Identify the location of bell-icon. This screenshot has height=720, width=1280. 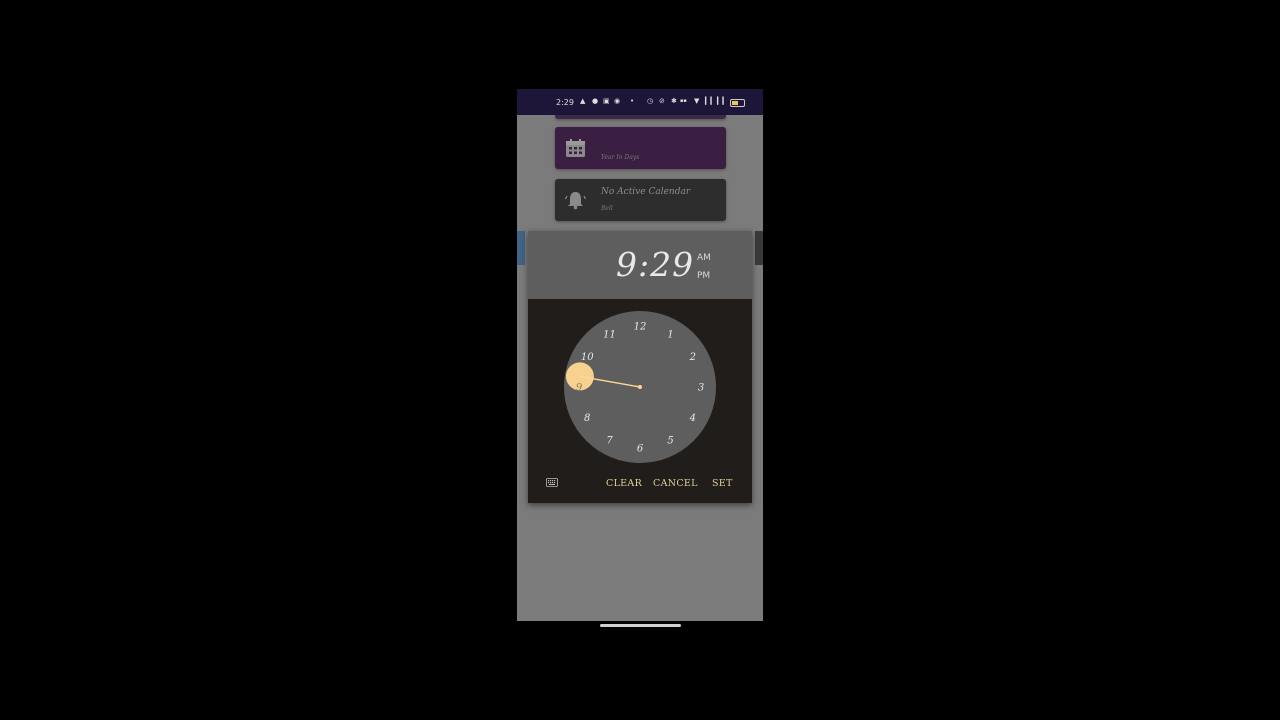
(575, 201).